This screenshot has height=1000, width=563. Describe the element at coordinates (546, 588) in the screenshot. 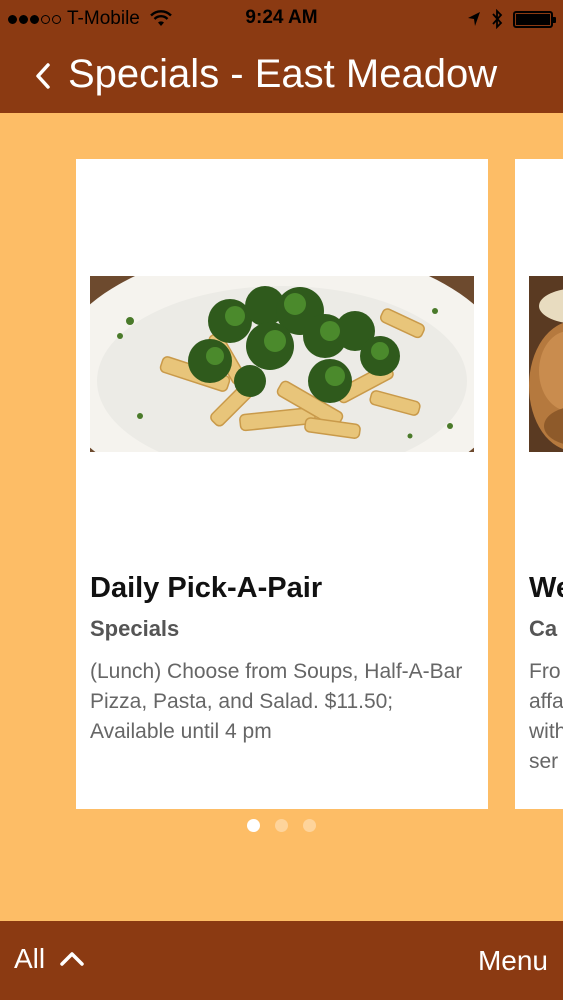

I see `special-title: We` at that location.